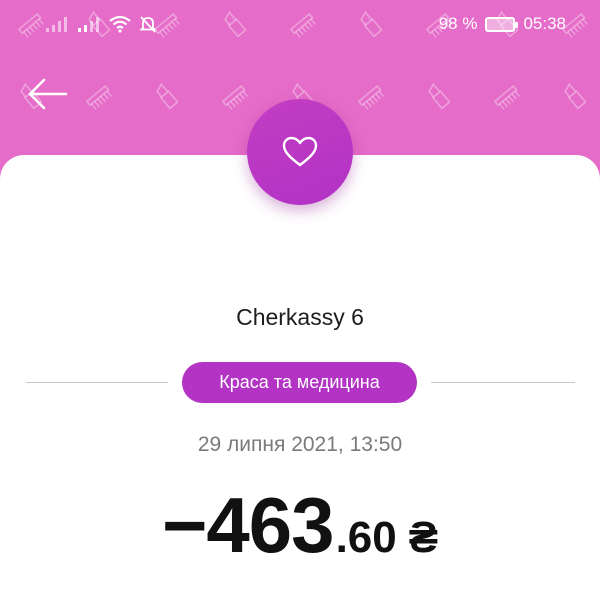  I want to click on bell-off-icon, so click(148, 24).